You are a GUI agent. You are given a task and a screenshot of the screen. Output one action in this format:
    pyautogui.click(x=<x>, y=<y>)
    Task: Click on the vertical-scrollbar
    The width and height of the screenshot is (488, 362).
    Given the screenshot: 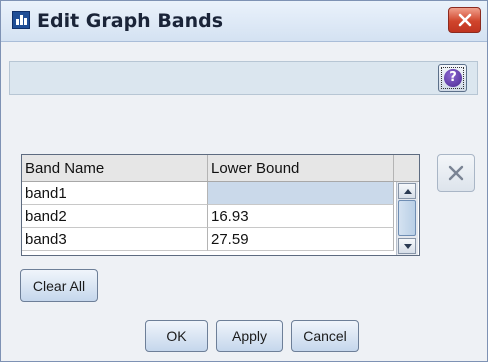 What is the action you would take?
    pyautogui.click(x=407, y=218)
    